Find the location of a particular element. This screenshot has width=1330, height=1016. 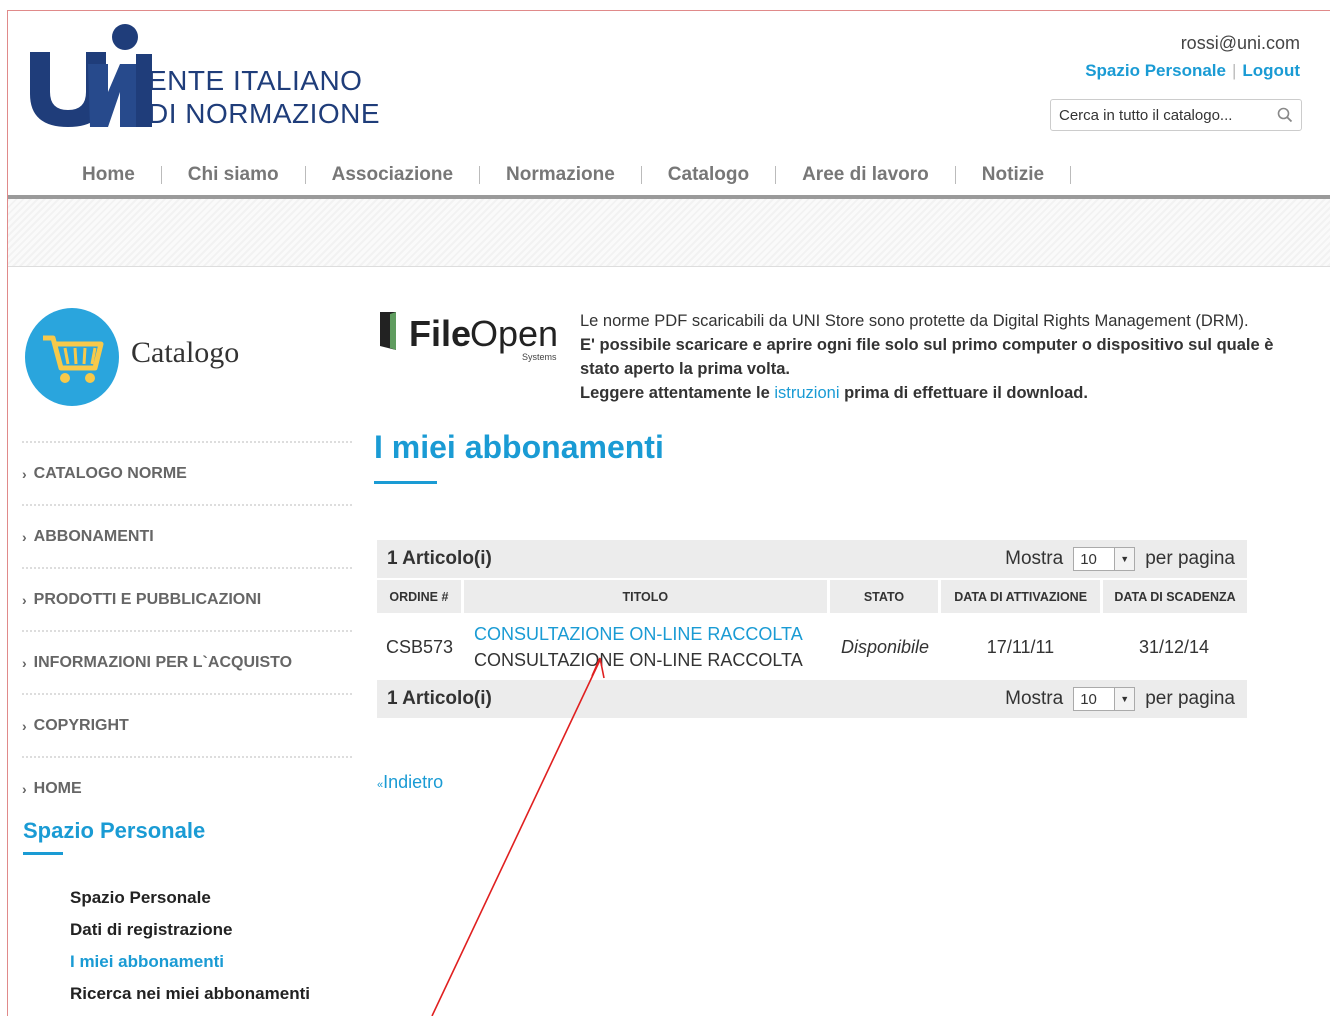

pager-bottom: 1 Articolo(i) Mostra 10 ▼ per pagina is located at coordinates (812, 699).